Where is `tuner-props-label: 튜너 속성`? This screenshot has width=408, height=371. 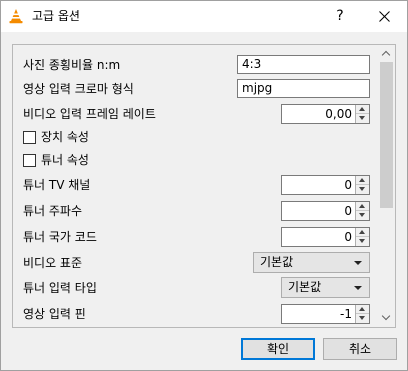
tuner-props-label: 튜너 속성 is located at coordinates (65, 160).